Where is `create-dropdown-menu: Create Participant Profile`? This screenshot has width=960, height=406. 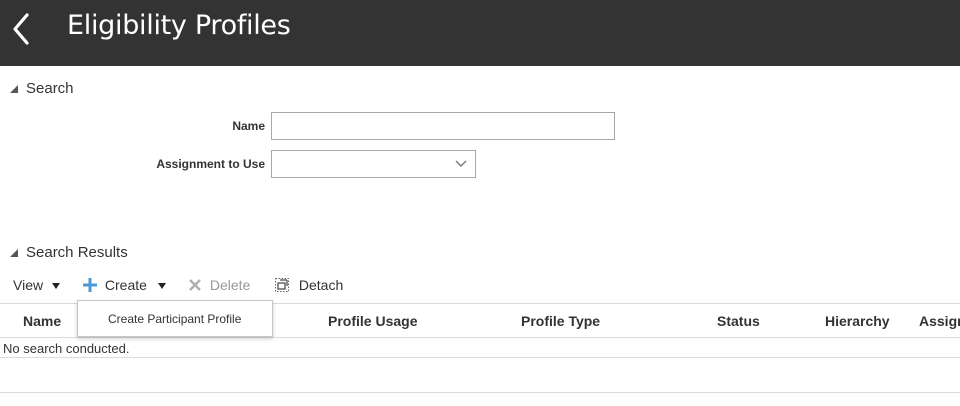 create-dropdown-menu: Create Participant Profile is located at coordinates (175, 318).